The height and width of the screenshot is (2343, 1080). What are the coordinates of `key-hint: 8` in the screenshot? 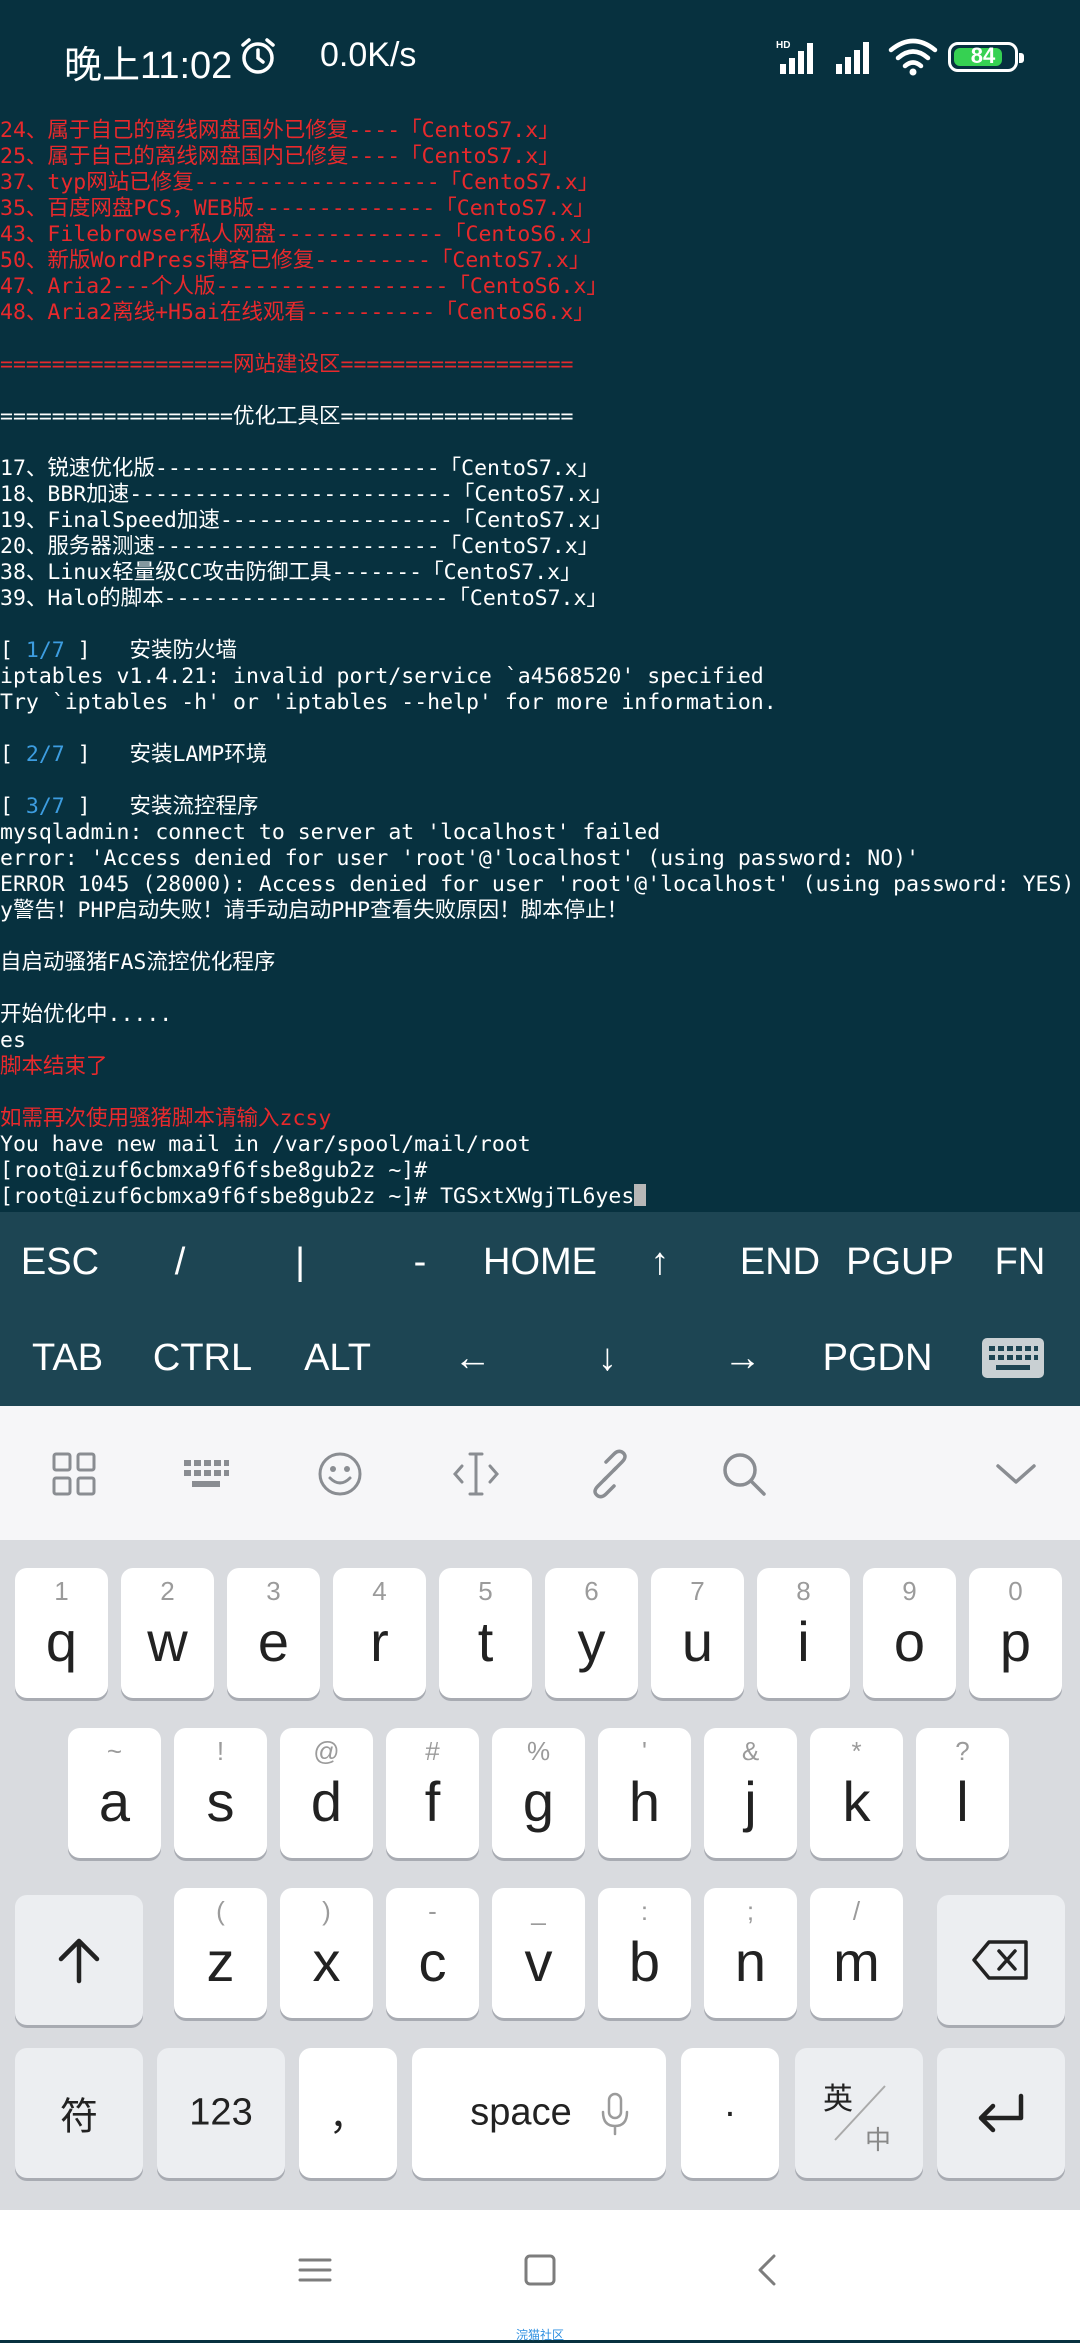 It's located at (803, 1591).